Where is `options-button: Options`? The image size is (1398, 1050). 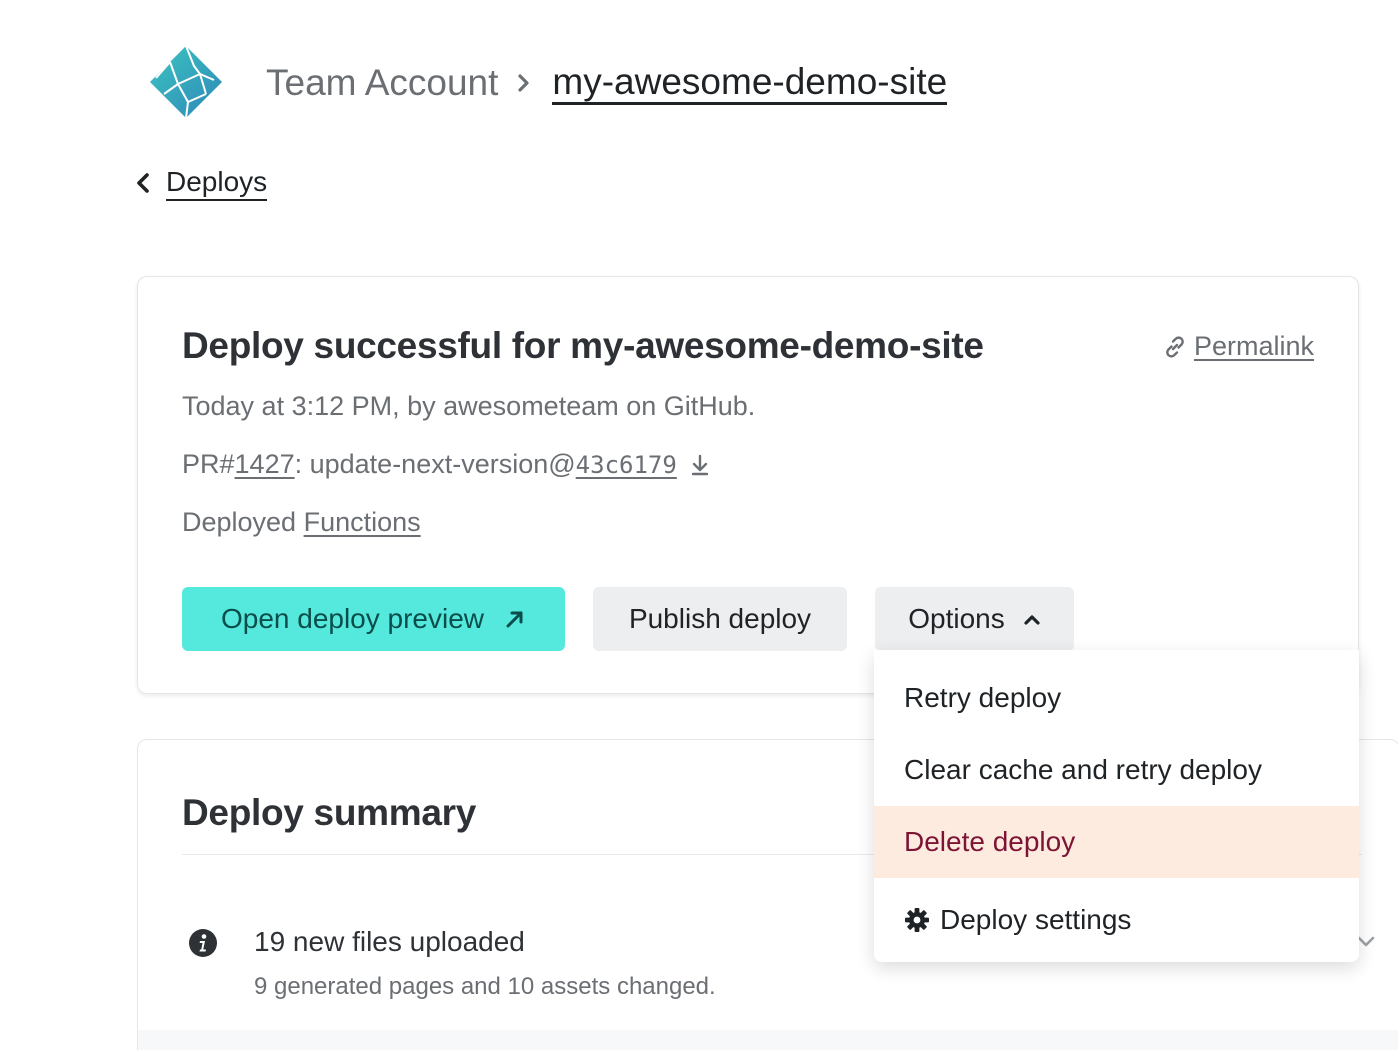 options-button: Options is located at coordinates (974, 619).